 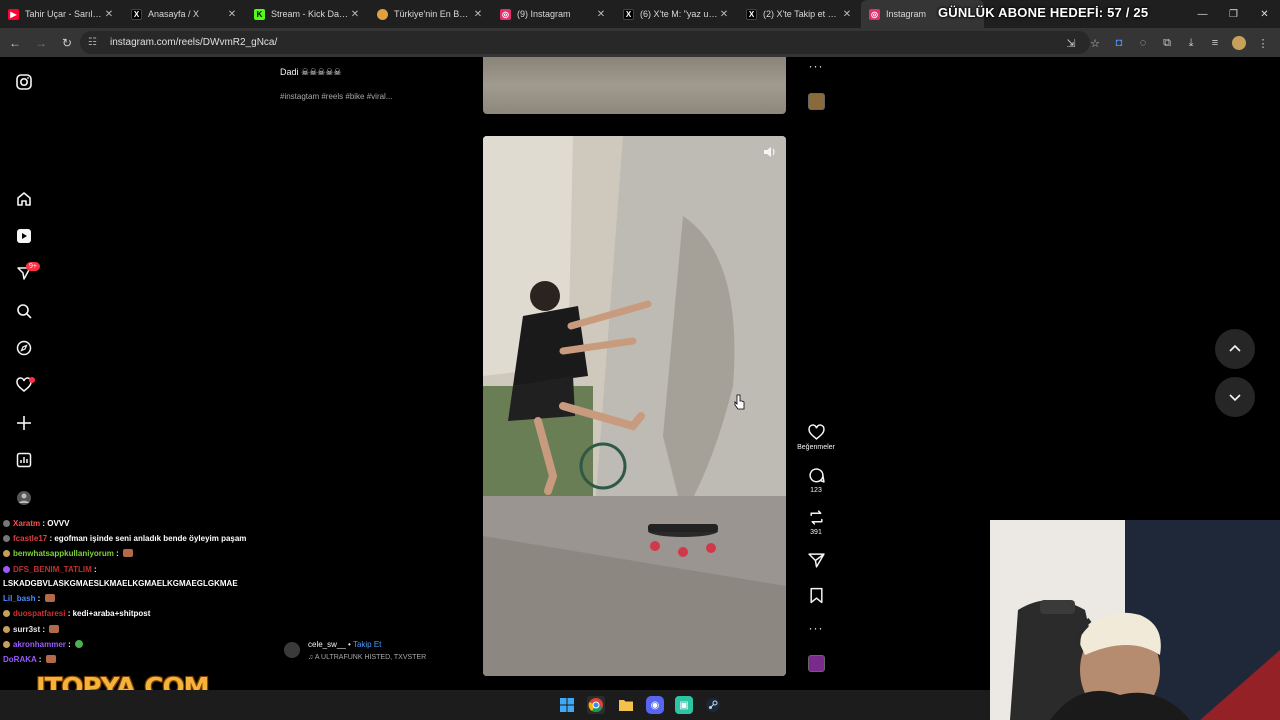 What do you see at coordinates (24, 460) in the screenshot?
I see `dashboard-icon` at bounding box center [24, 460].